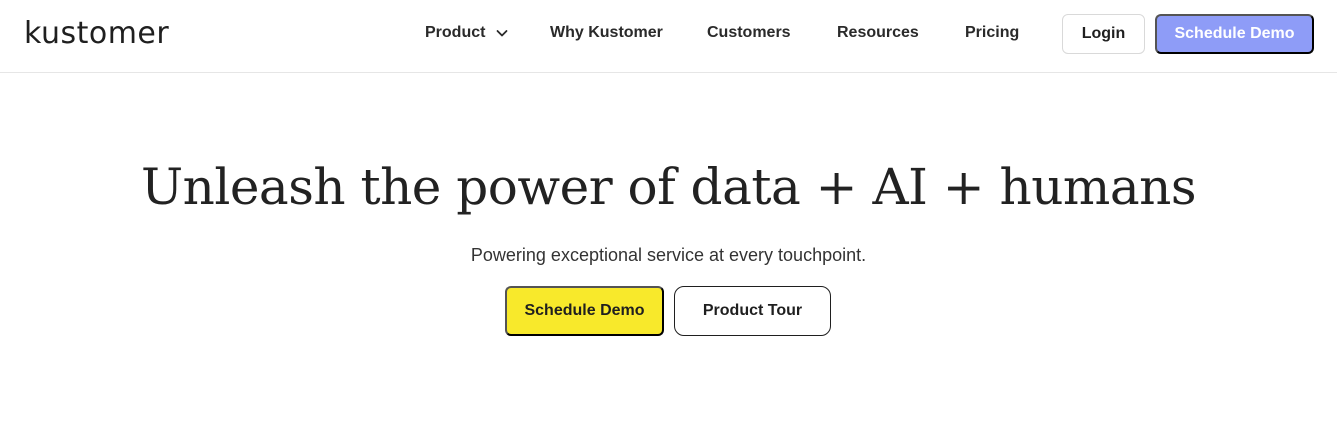  I want to click on nav-item-pricing: Pricing, so click(992, 33).